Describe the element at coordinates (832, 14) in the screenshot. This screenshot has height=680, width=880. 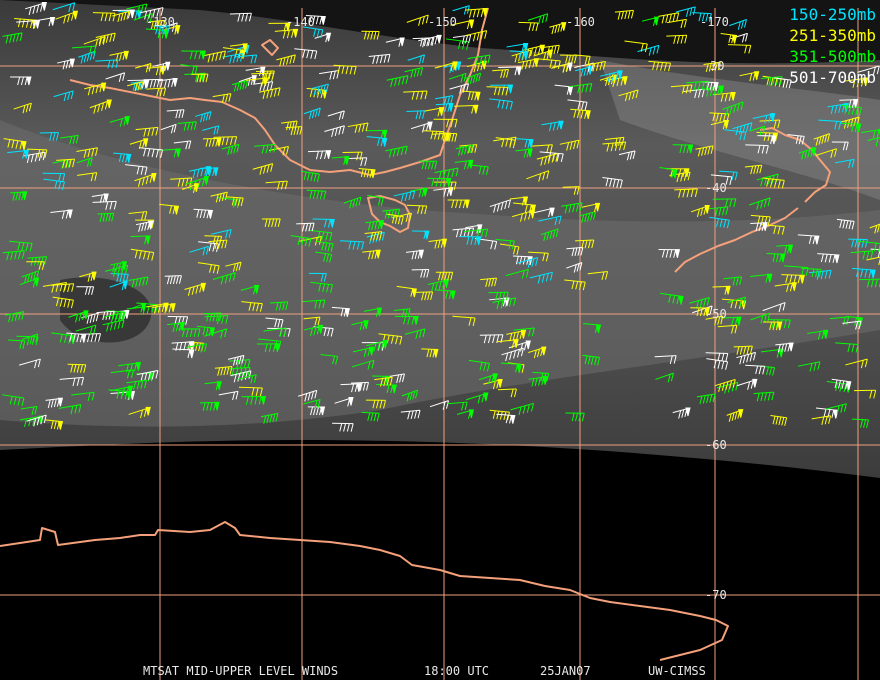
I see `legend-item-150-250: 150-250mb` at that location.